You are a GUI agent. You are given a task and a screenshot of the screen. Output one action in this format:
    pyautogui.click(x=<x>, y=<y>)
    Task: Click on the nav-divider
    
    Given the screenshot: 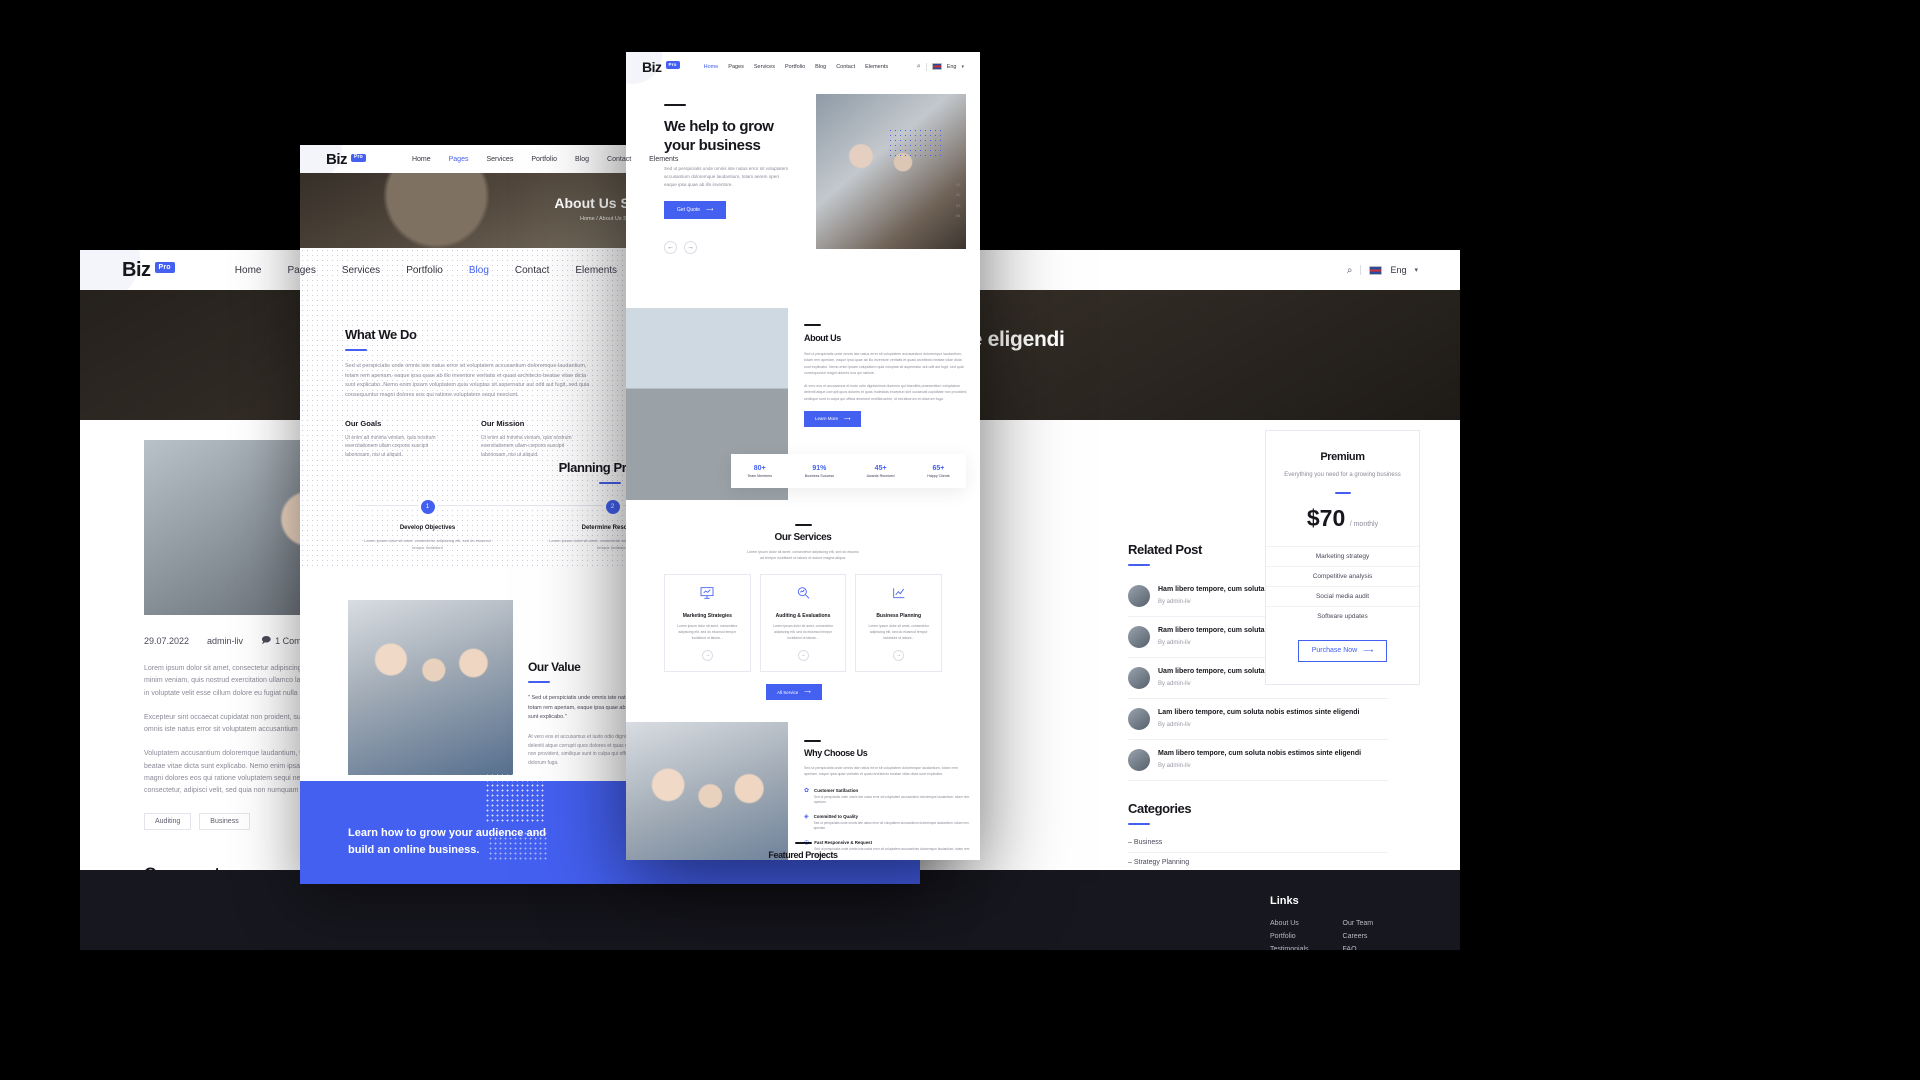 What is the action you would take?
    pyautogui.click(x=926, y=66)
    